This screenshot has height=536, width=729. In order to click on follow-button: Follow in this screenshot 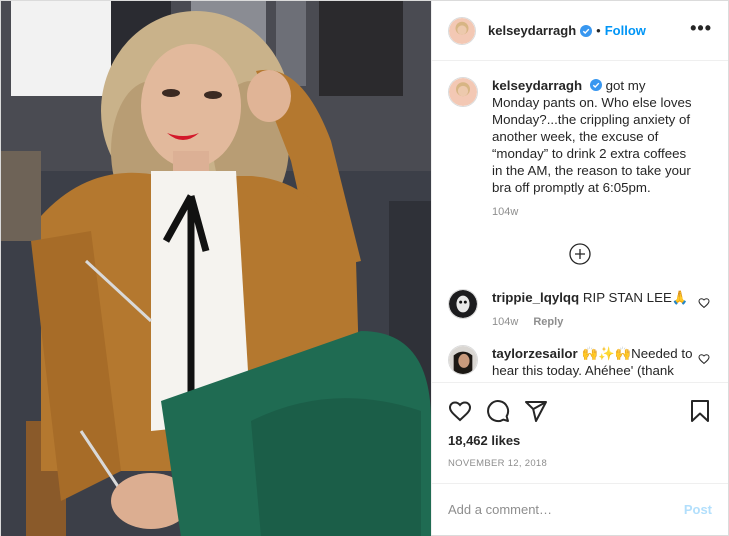, I will do `click(625, 30)`.